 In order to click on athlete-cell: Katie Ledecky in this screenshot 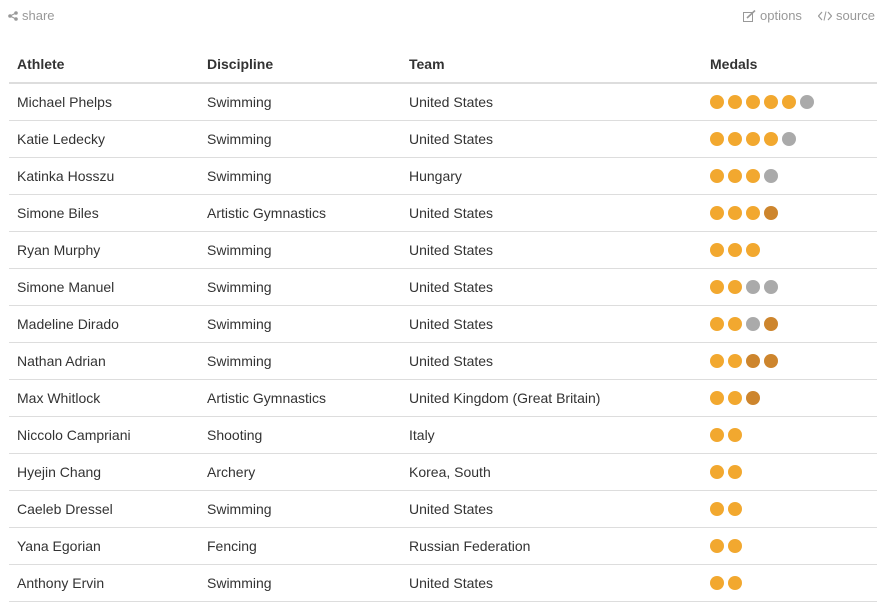, I will do `click(104, 139)`.